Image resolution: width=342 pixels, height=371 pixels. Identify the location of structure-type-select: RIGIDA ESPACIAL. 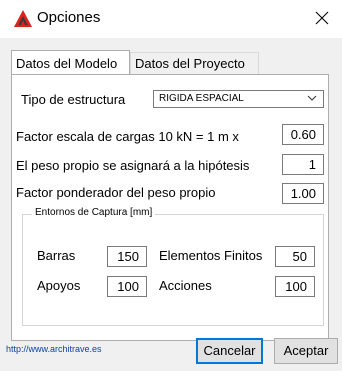
(238, 99).